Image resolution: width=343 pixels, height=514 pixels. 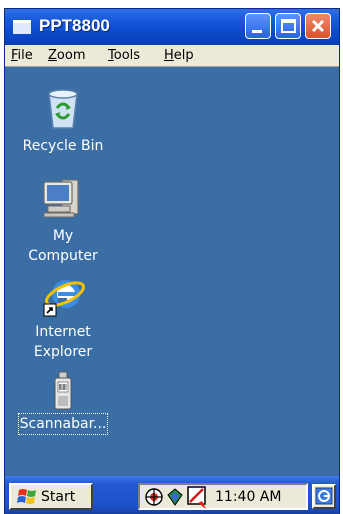 What do you see at coordinates (63, 390) in the screenshot?
I see `scanner-app-icon` at bounding box center [63, 390].